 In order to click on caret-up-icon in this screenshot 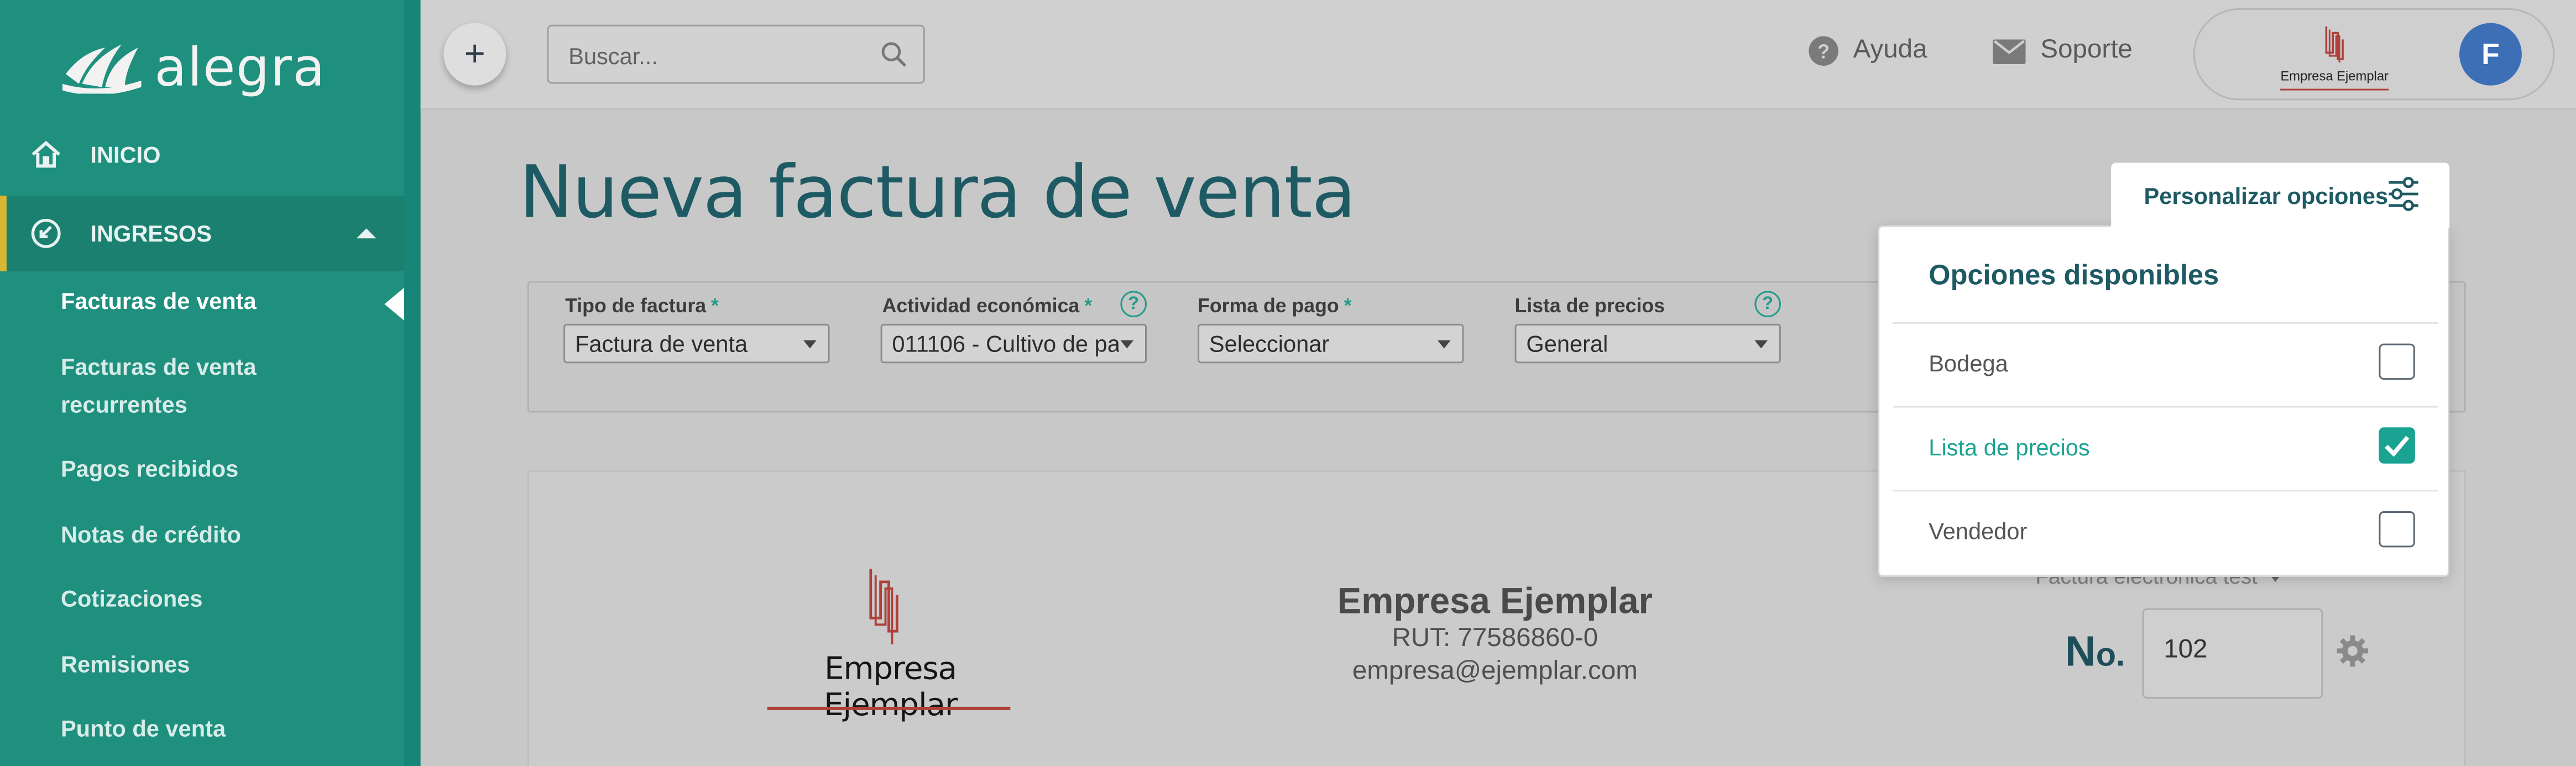, I will do `click(366, 233)`.